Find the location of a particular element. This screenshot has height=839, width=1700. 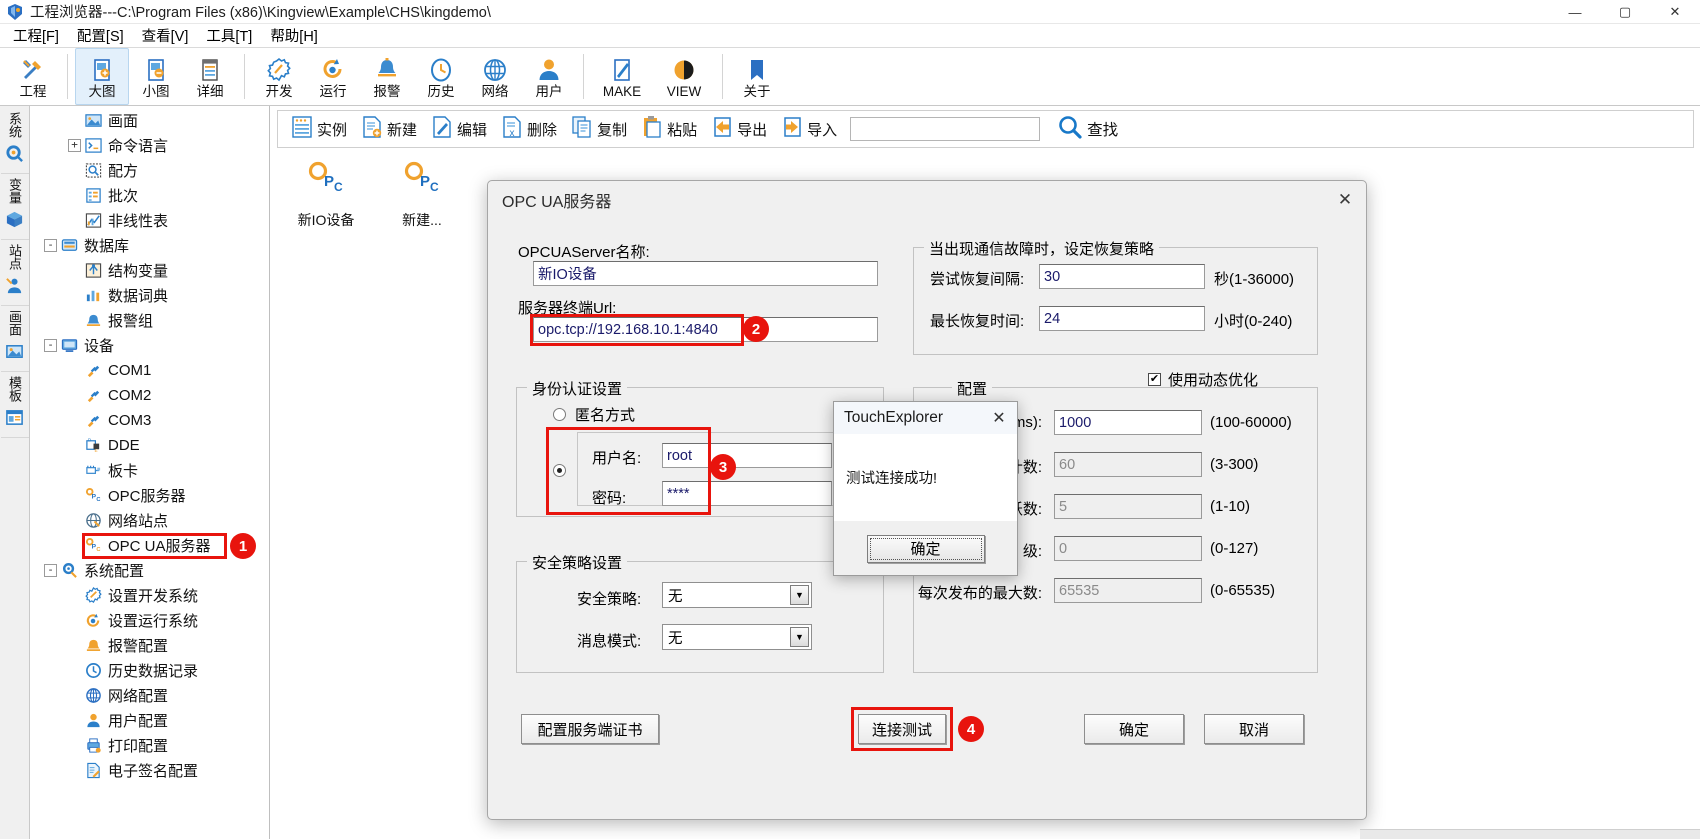

tree-item-opc服务器: P C OPC服务器 is located at coordinates (149, 495).